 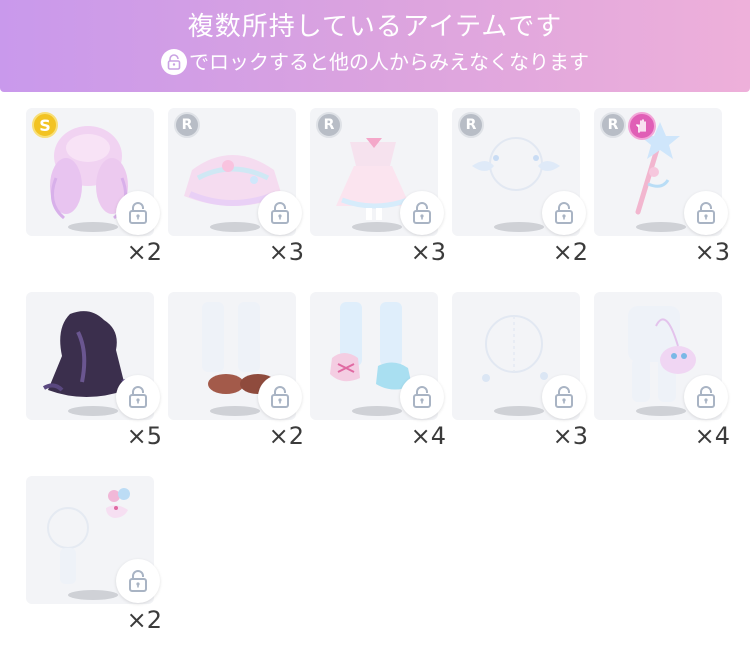 I want to click on item-card: S ×2, so click(x=94, y=187).